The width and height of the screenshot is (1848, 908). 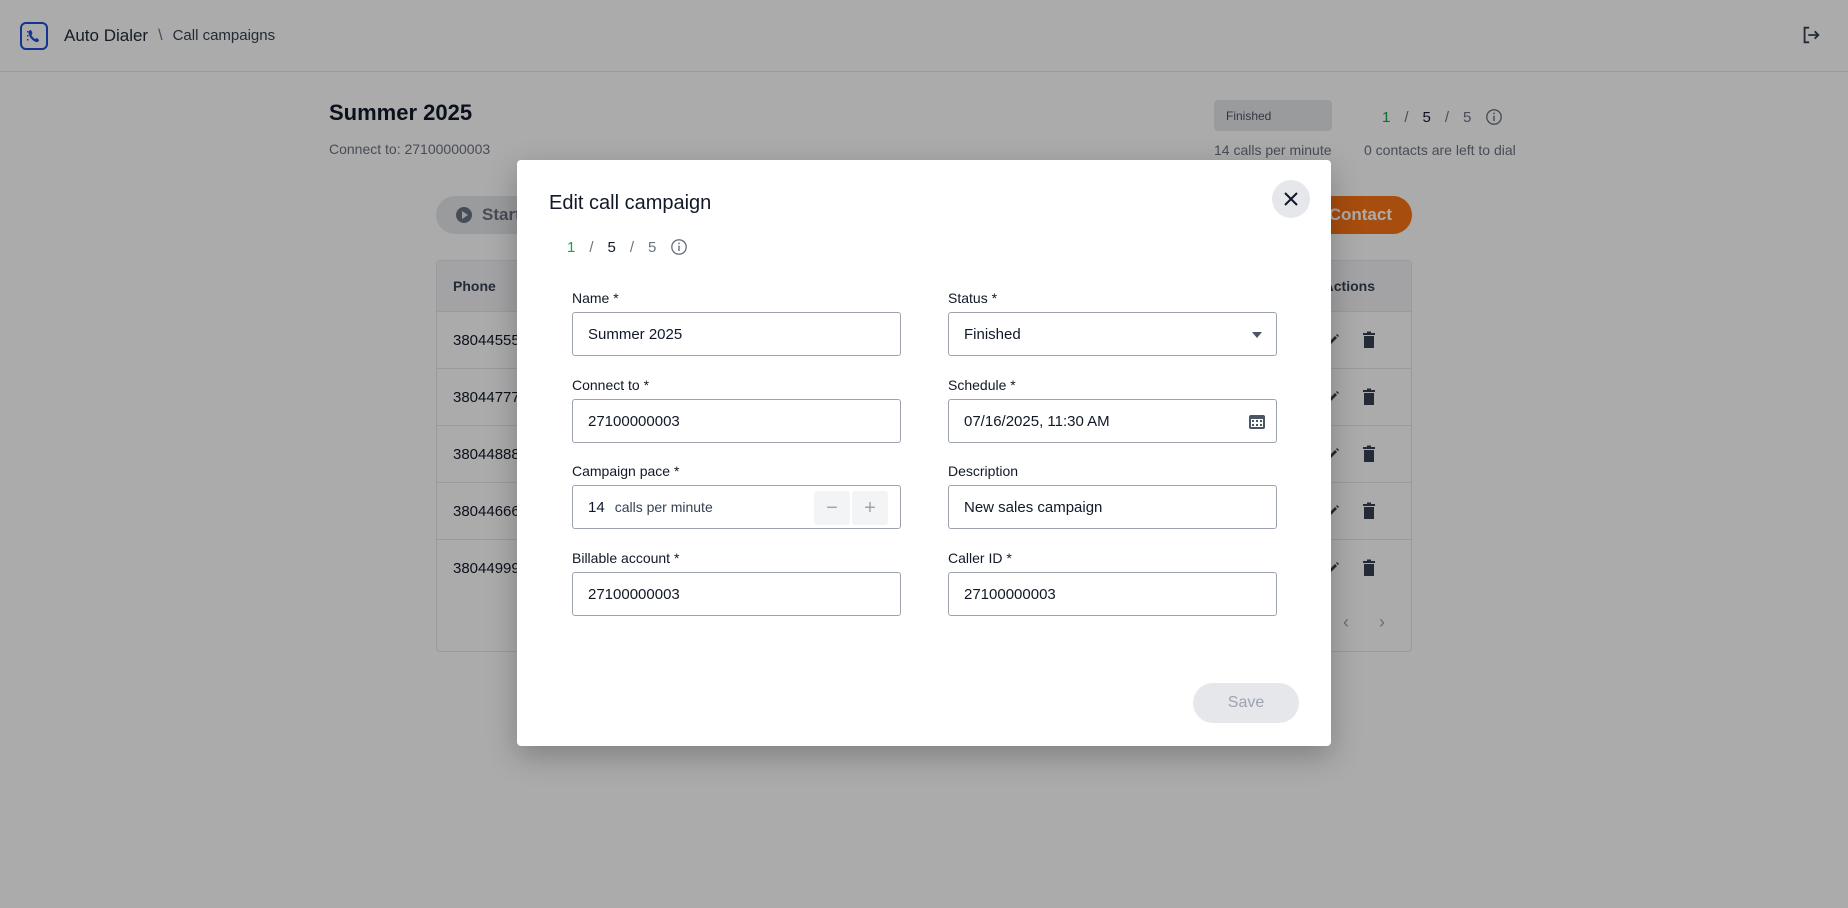 What do you see at coordinates (736, 594) in the screenshot?
I see `billable-account-field: 27100000003` at bounding box center [736, 594].